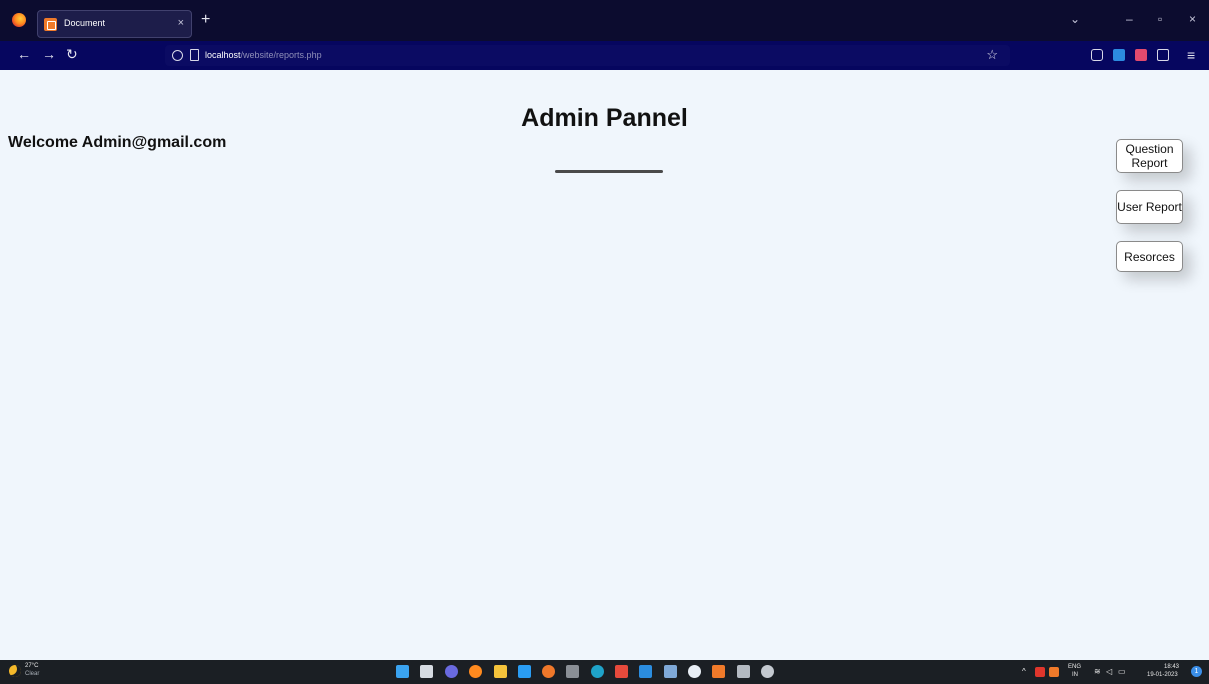 The image size is (1209, 684). Describe the element at coordinates (1149, 156) in the screenshot. I see `question-report-button: Question Report` at that location.